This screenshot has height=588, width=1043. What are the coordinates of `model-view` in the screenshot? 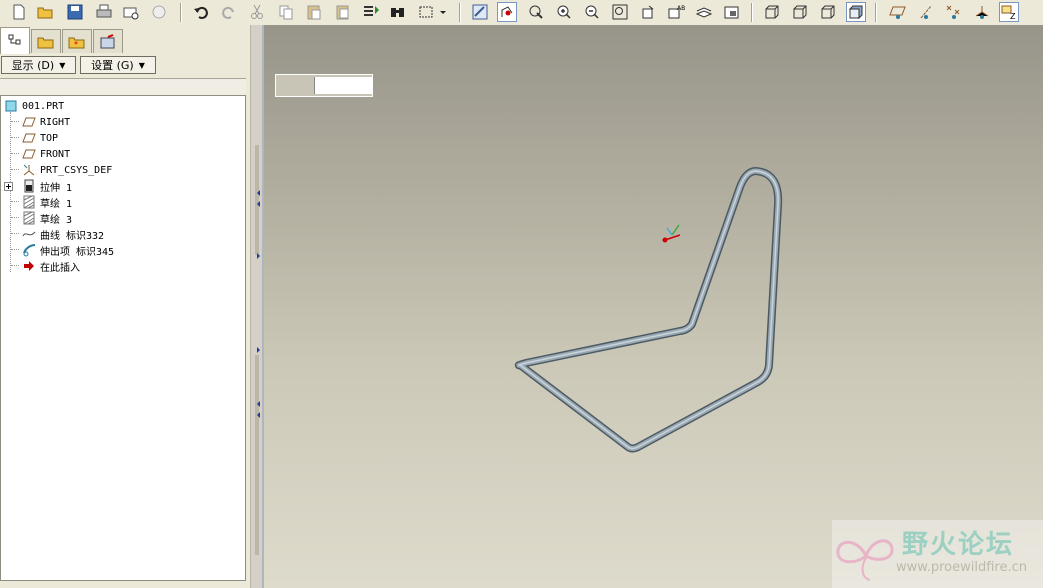 It's located at (648, 310).